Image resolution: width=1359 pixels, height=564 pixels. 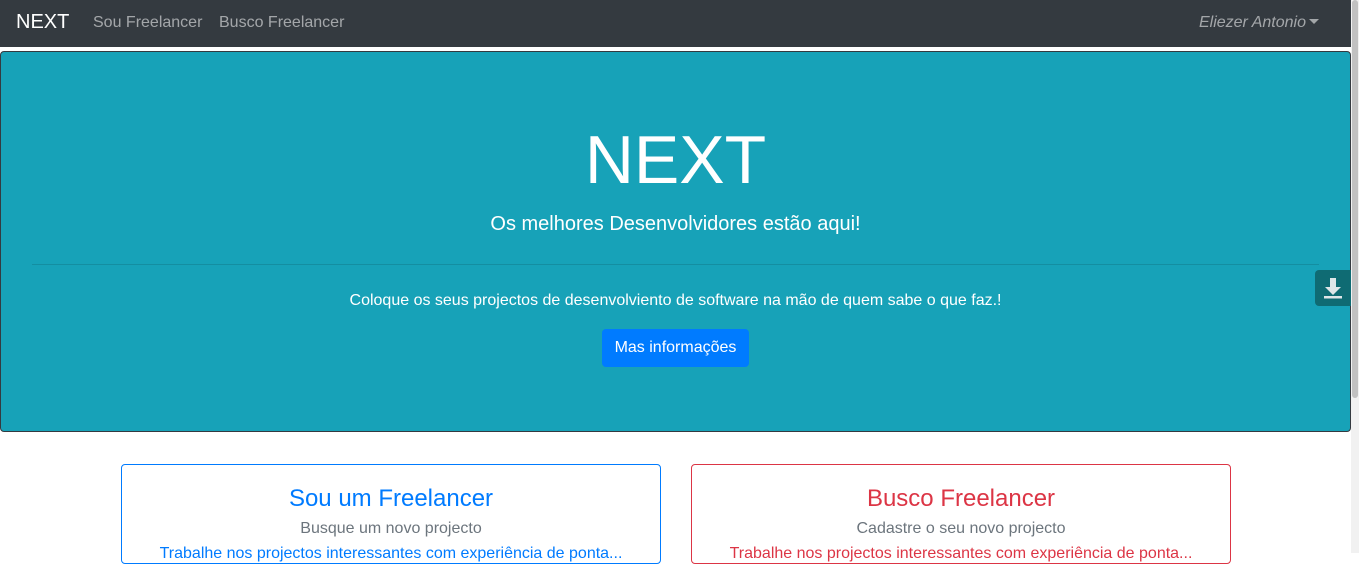 I want to click on jumbotron-subtitle: Os melhores Desenvolvidores estão aqui!, so click(x=675, y=224).